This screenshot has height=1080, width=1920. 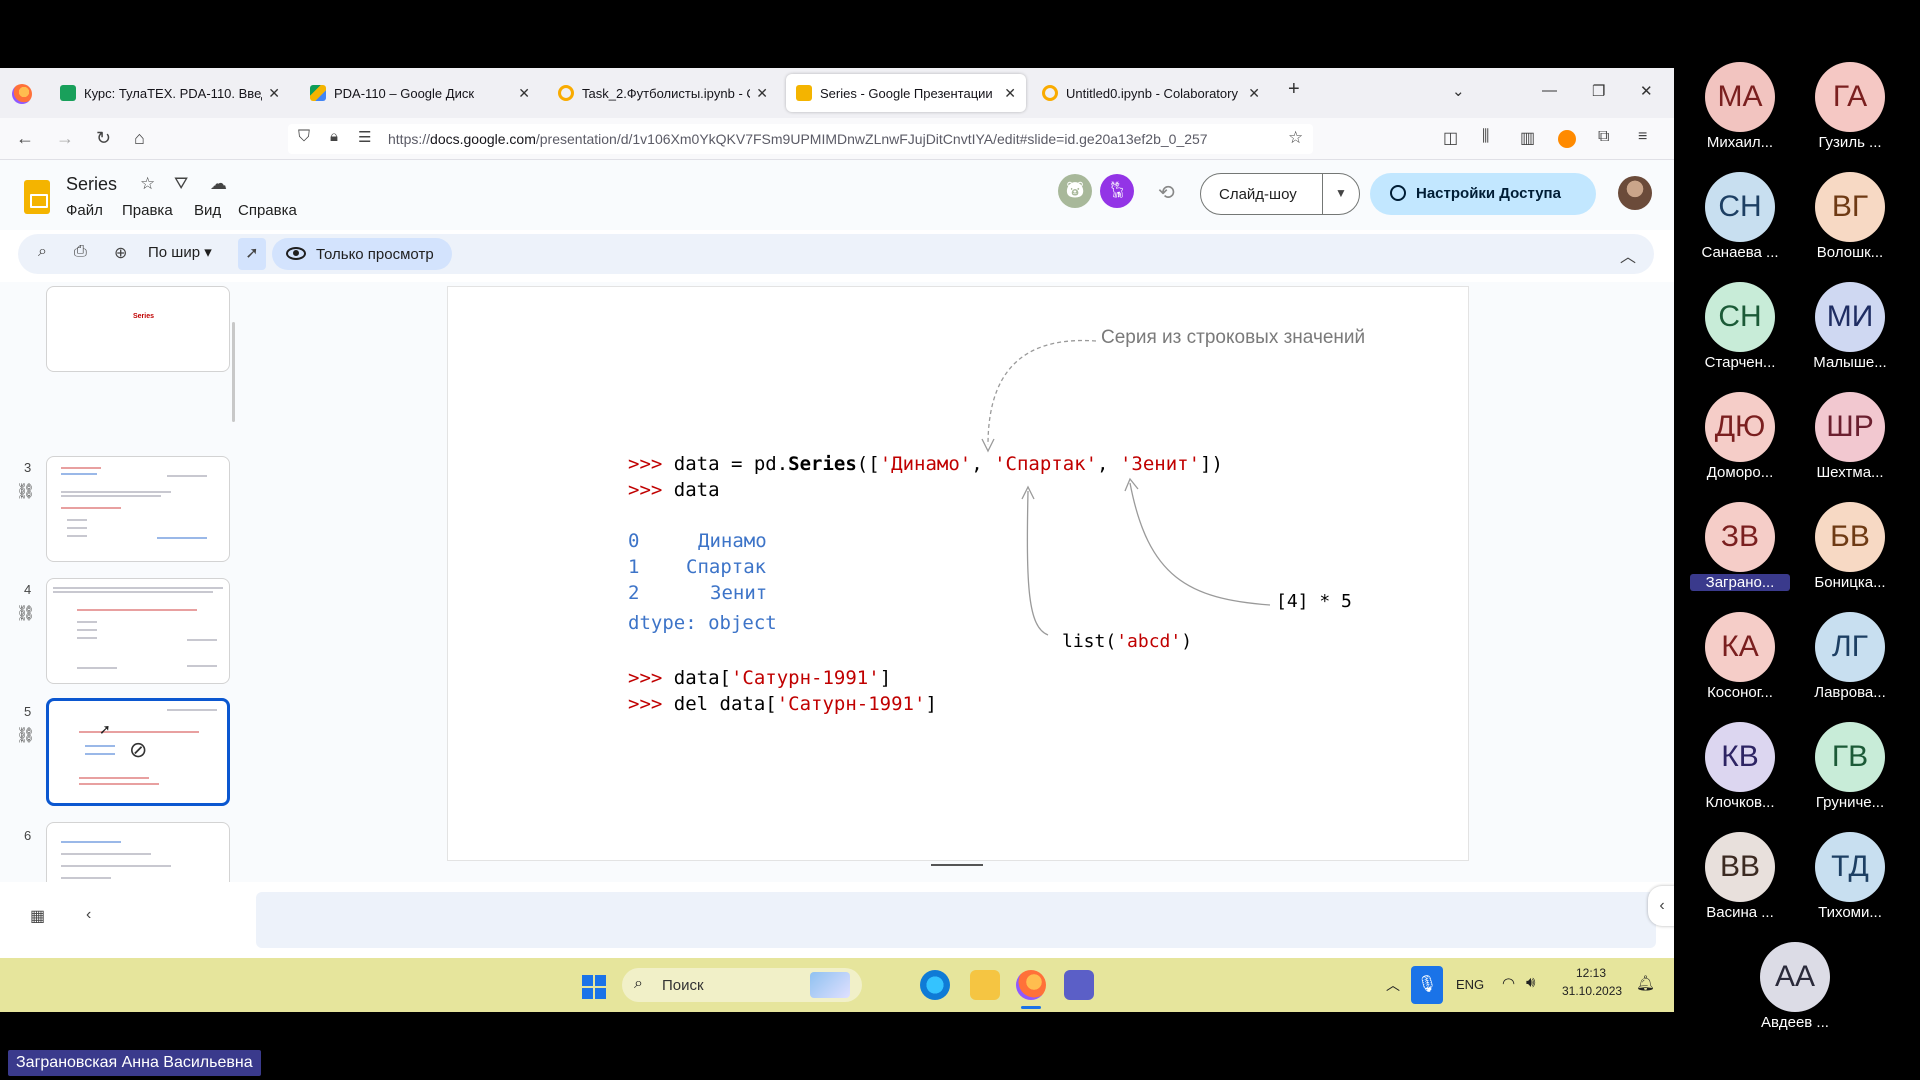 I want to click on document-title: Series, so click(x=91, y=184).